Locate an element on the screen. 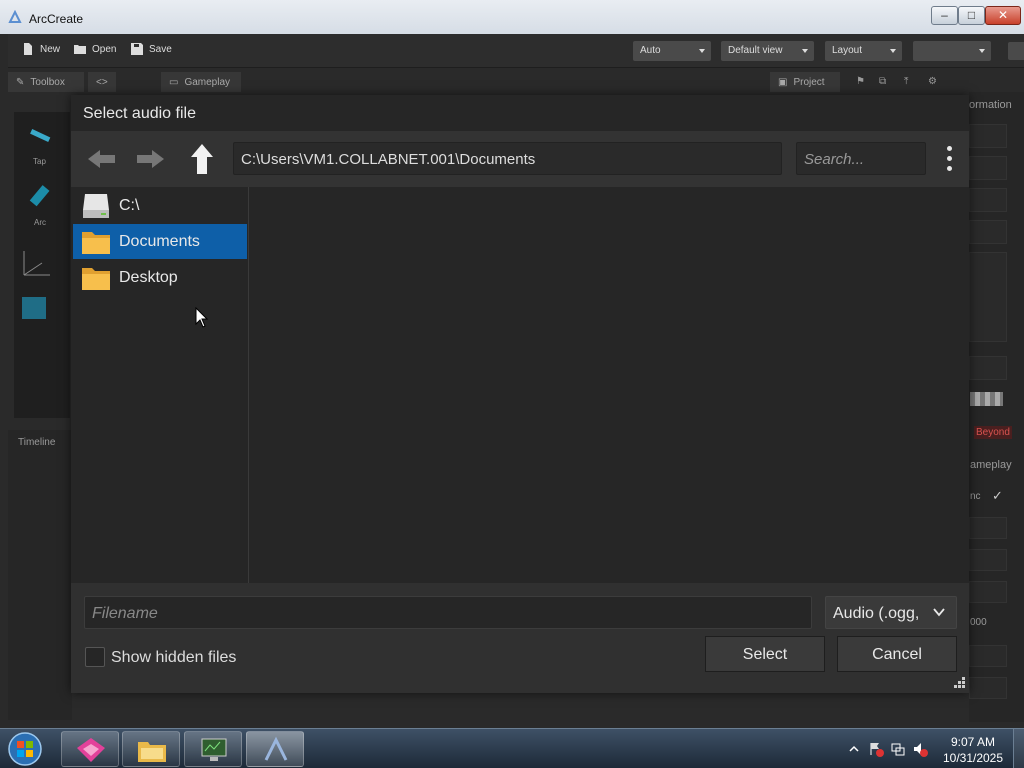 The image size is (1024, 768). upload-icon: ⤒ is located at coordinates (906, 81).